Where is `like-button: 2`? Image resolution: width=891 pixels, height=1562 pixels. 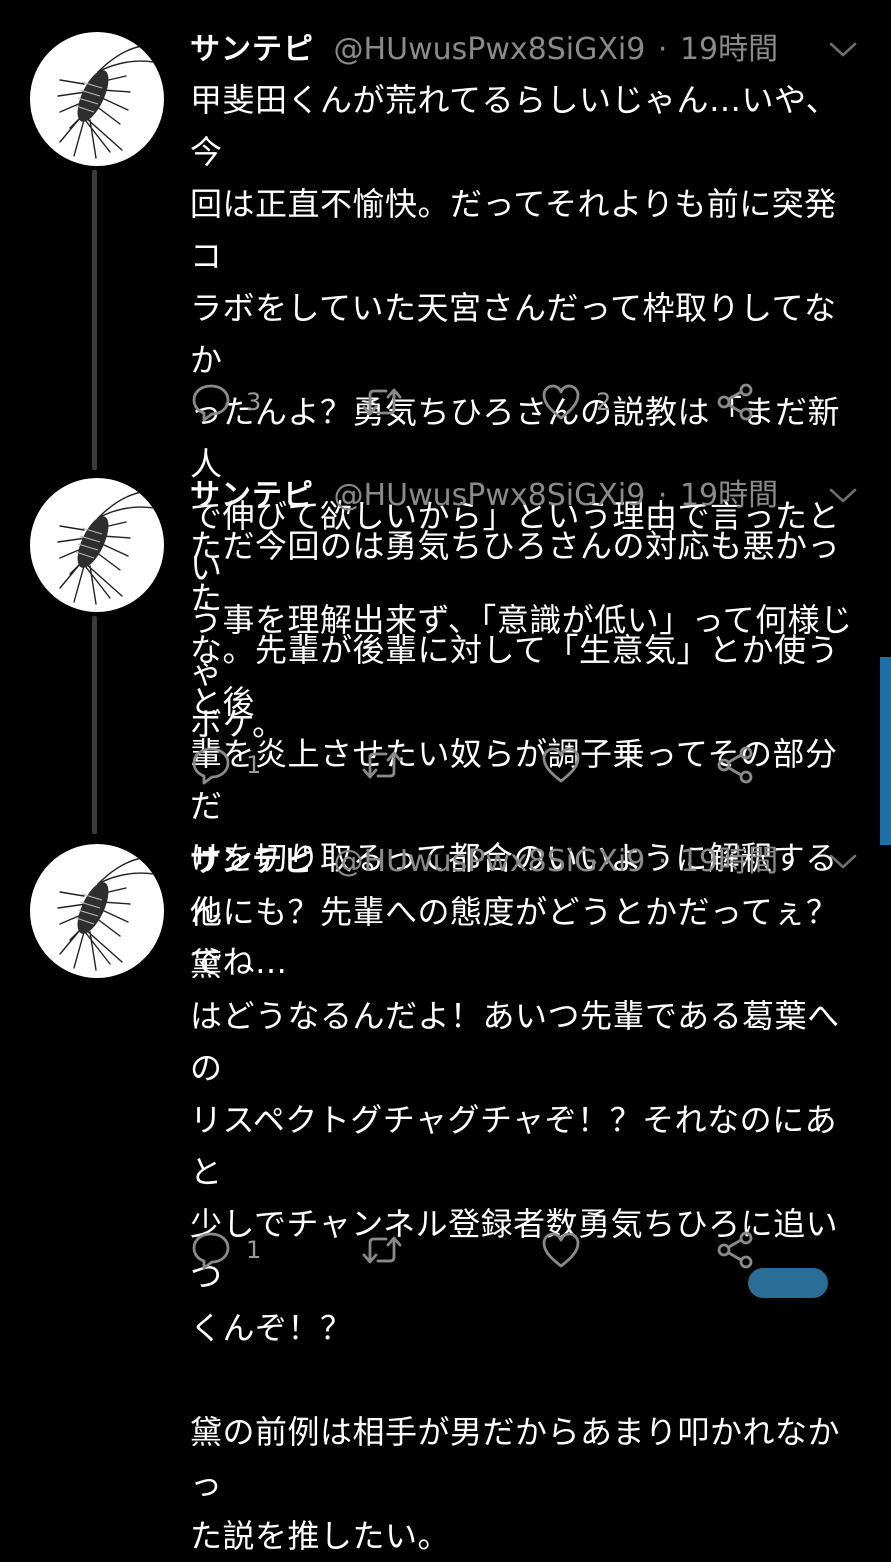 like-button: 2 is located at coordinates (575, 402).